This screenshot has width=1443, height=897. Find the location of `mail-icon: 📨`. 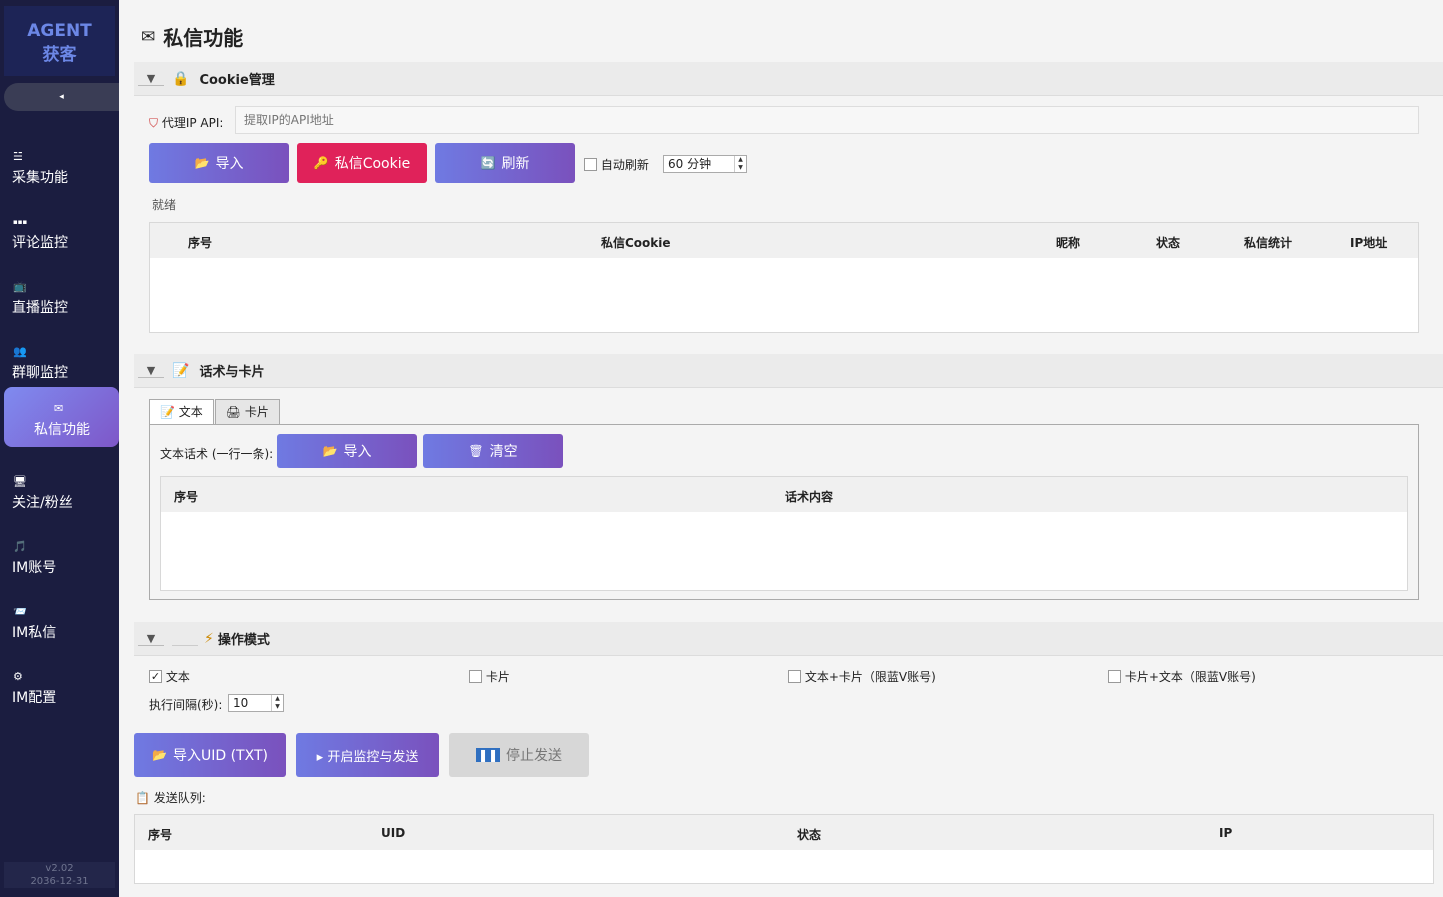

mail-icon: 📨 is located at coordinates (20, 611).